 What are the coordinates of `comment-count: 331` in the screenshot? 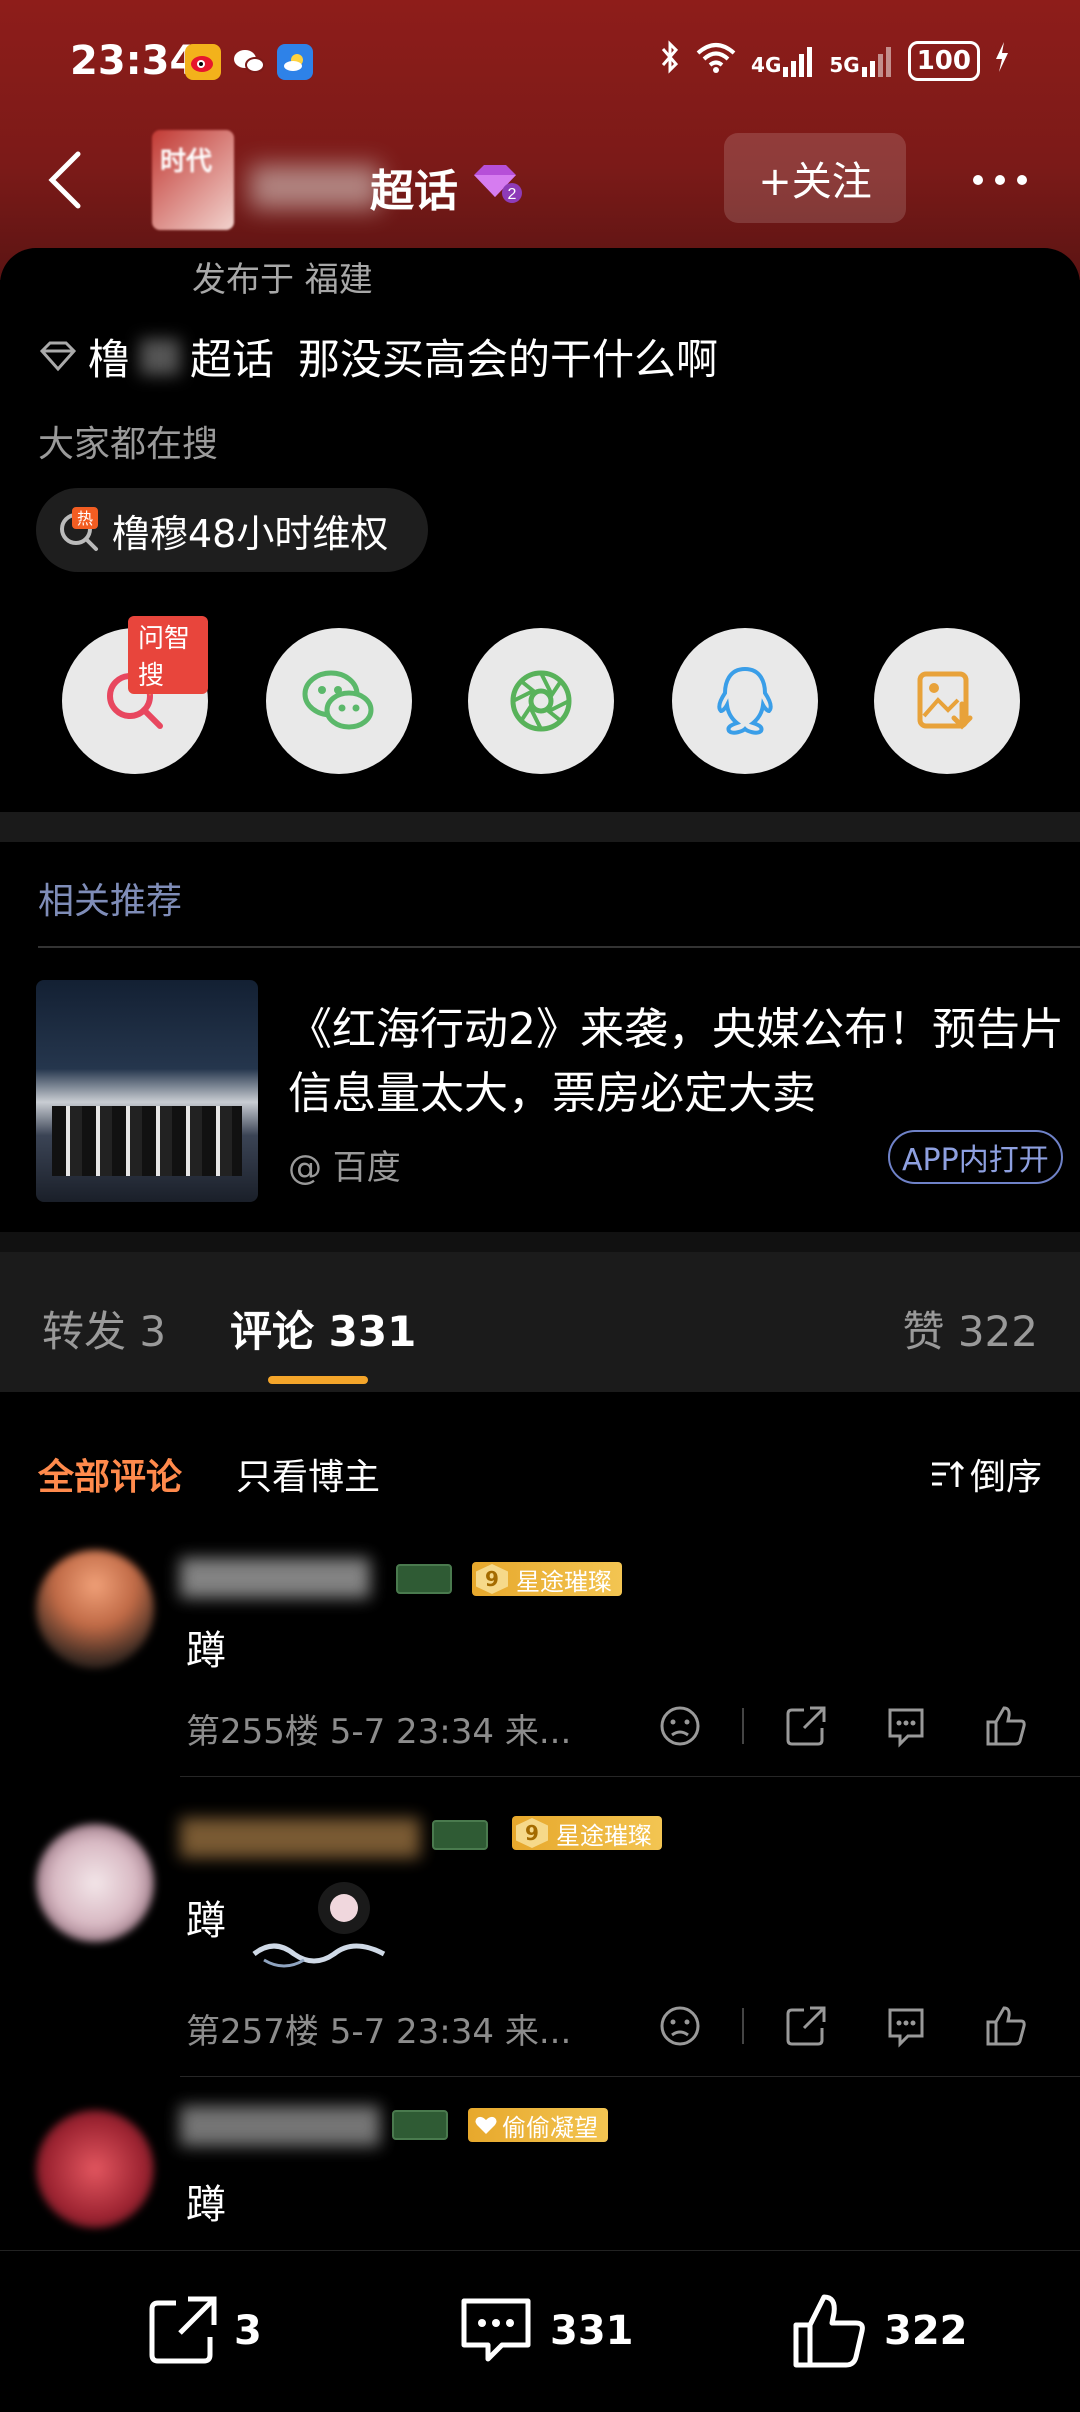 It's located at (592, 2331).